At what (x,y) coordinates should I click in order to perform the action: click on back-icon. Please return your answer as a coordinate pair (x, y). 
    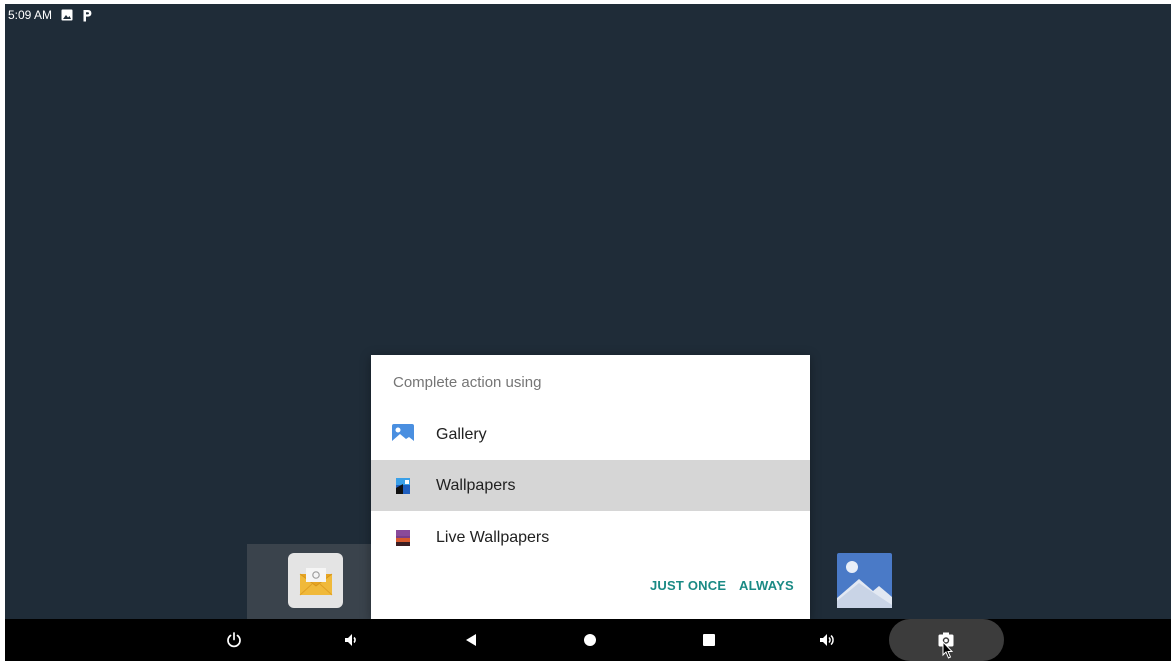
    Looking at the image, I should click on (471, 640).